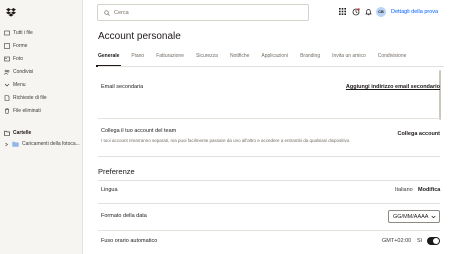  Describe the element at coordinates (23, 71) in the screenshot. I see `sidebar-item-label: Condivisi` at that location.